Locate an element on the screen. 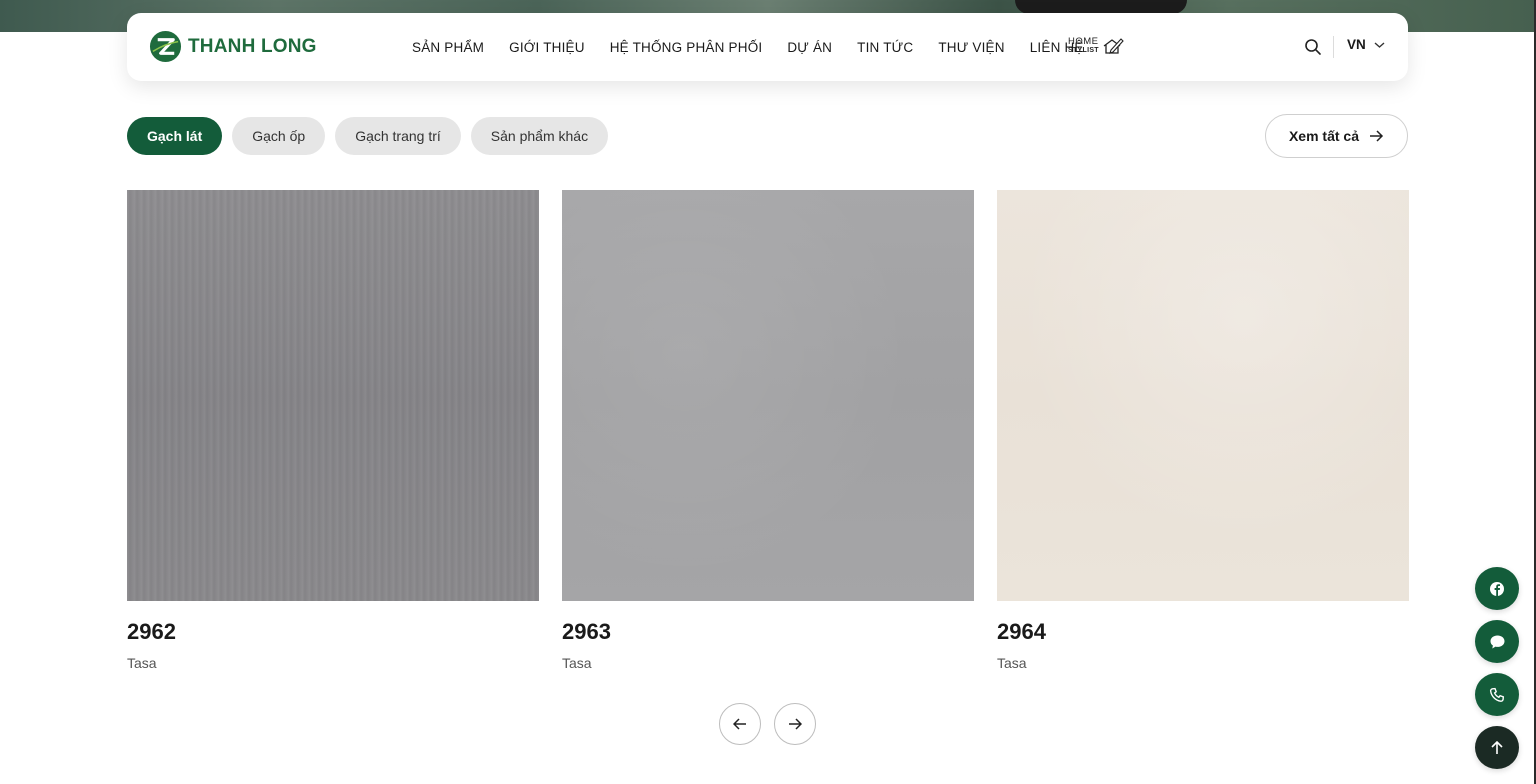 Image resolution: width=1536 pixels, height=784 pixels. chat-icon is located at coordinates (1497, 641).